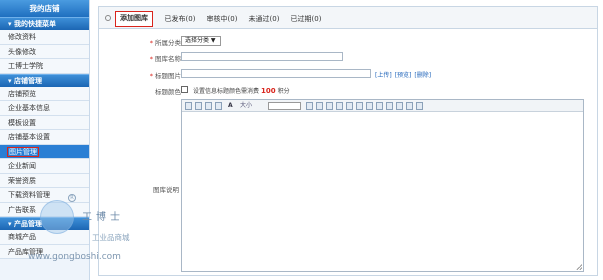 This screenshot has height=280, width=603. What do you see at coordinates (165, 76) in the screenshot?
I see `title-image-label: * 标题图片` at bounding box center [165, 76].